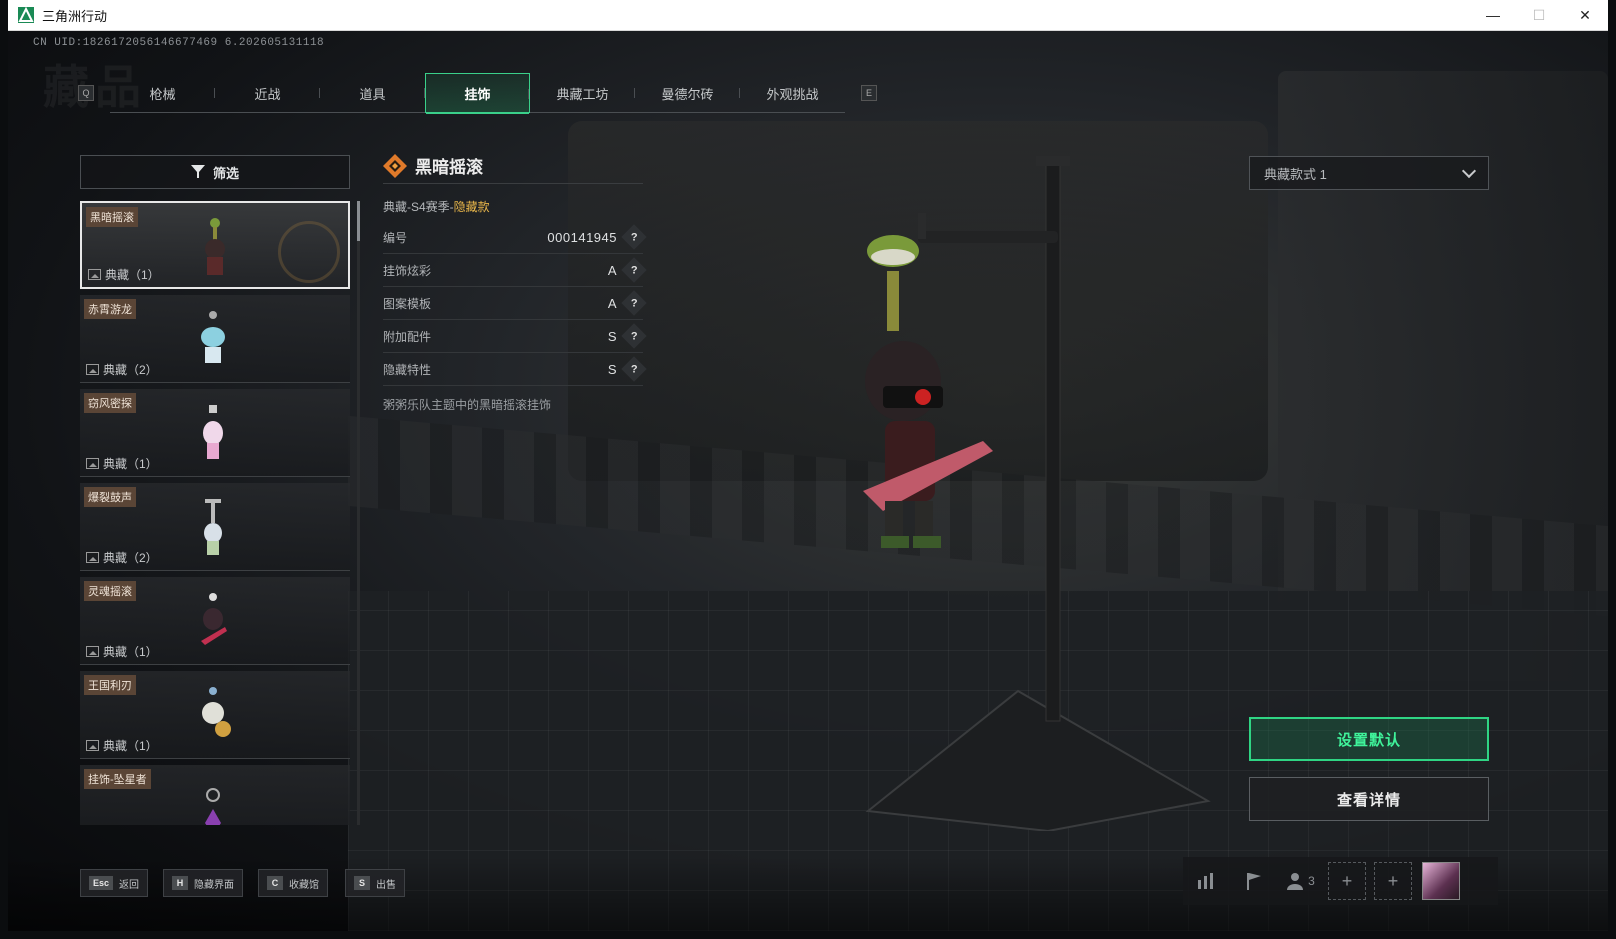 The image size is (1616, 939). I want to click on variant-selected: 典藏款式 1, so click(1295, 174).